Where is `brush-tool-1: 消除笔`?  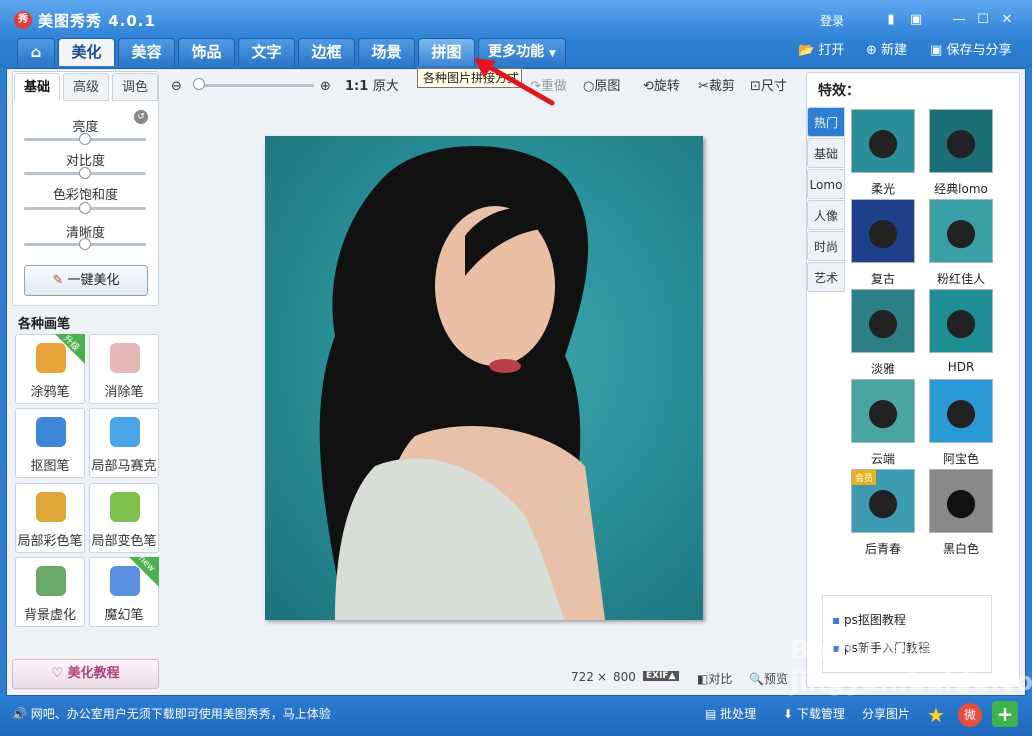 brush-tool-1: 消除笔 is located at coordinates (124, 369).